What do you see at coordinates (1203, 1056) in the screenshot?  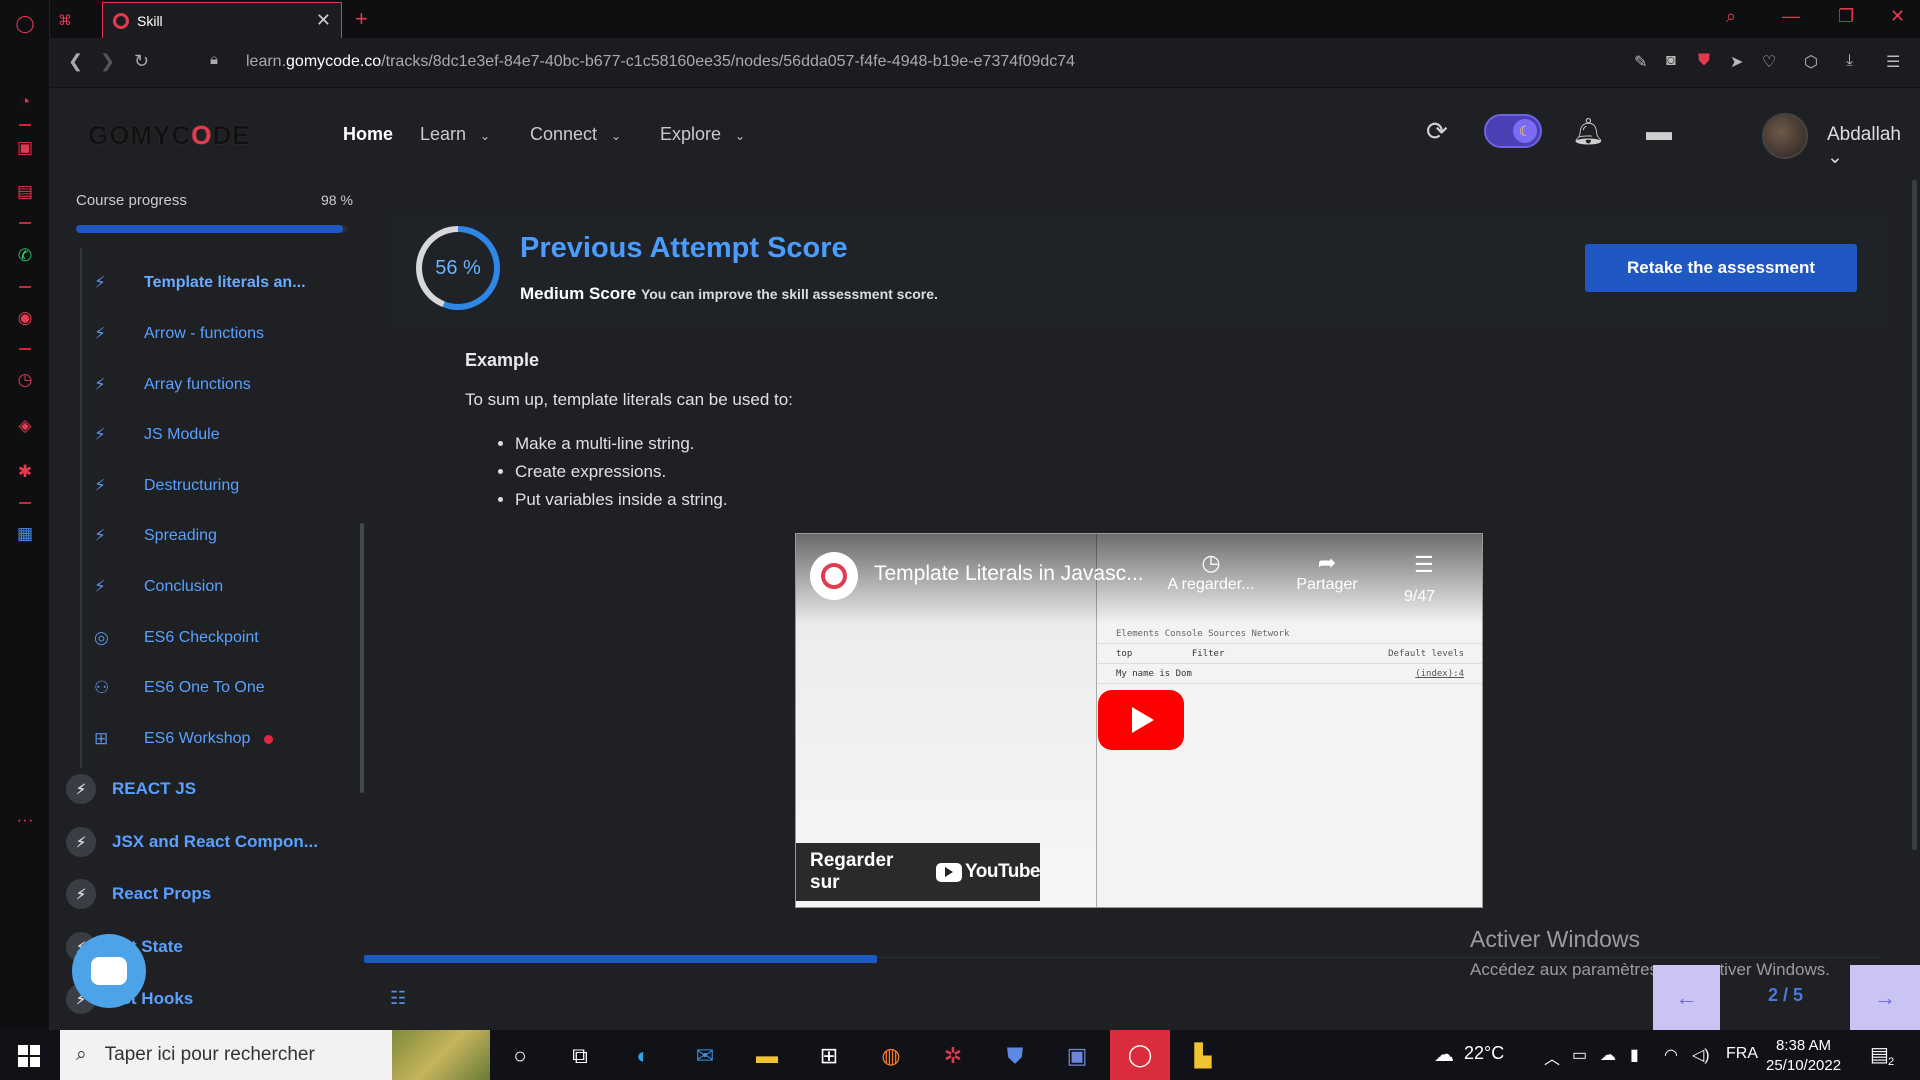 I see `notes-app-icon: ▙` at bounding box center [1203, 1056].